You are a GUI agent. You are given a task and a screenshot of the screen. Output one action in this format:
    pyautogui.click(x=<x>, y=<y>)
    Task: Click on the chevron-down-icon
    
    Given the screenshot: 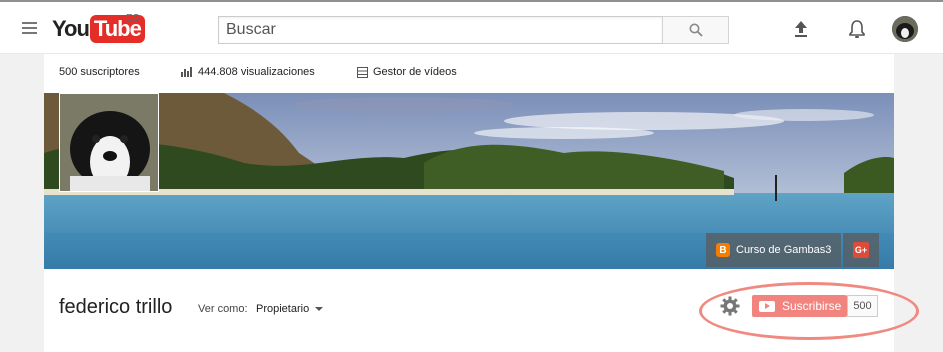 What is the action you would take?
    pyautogui.click(x=319, y=309)
    